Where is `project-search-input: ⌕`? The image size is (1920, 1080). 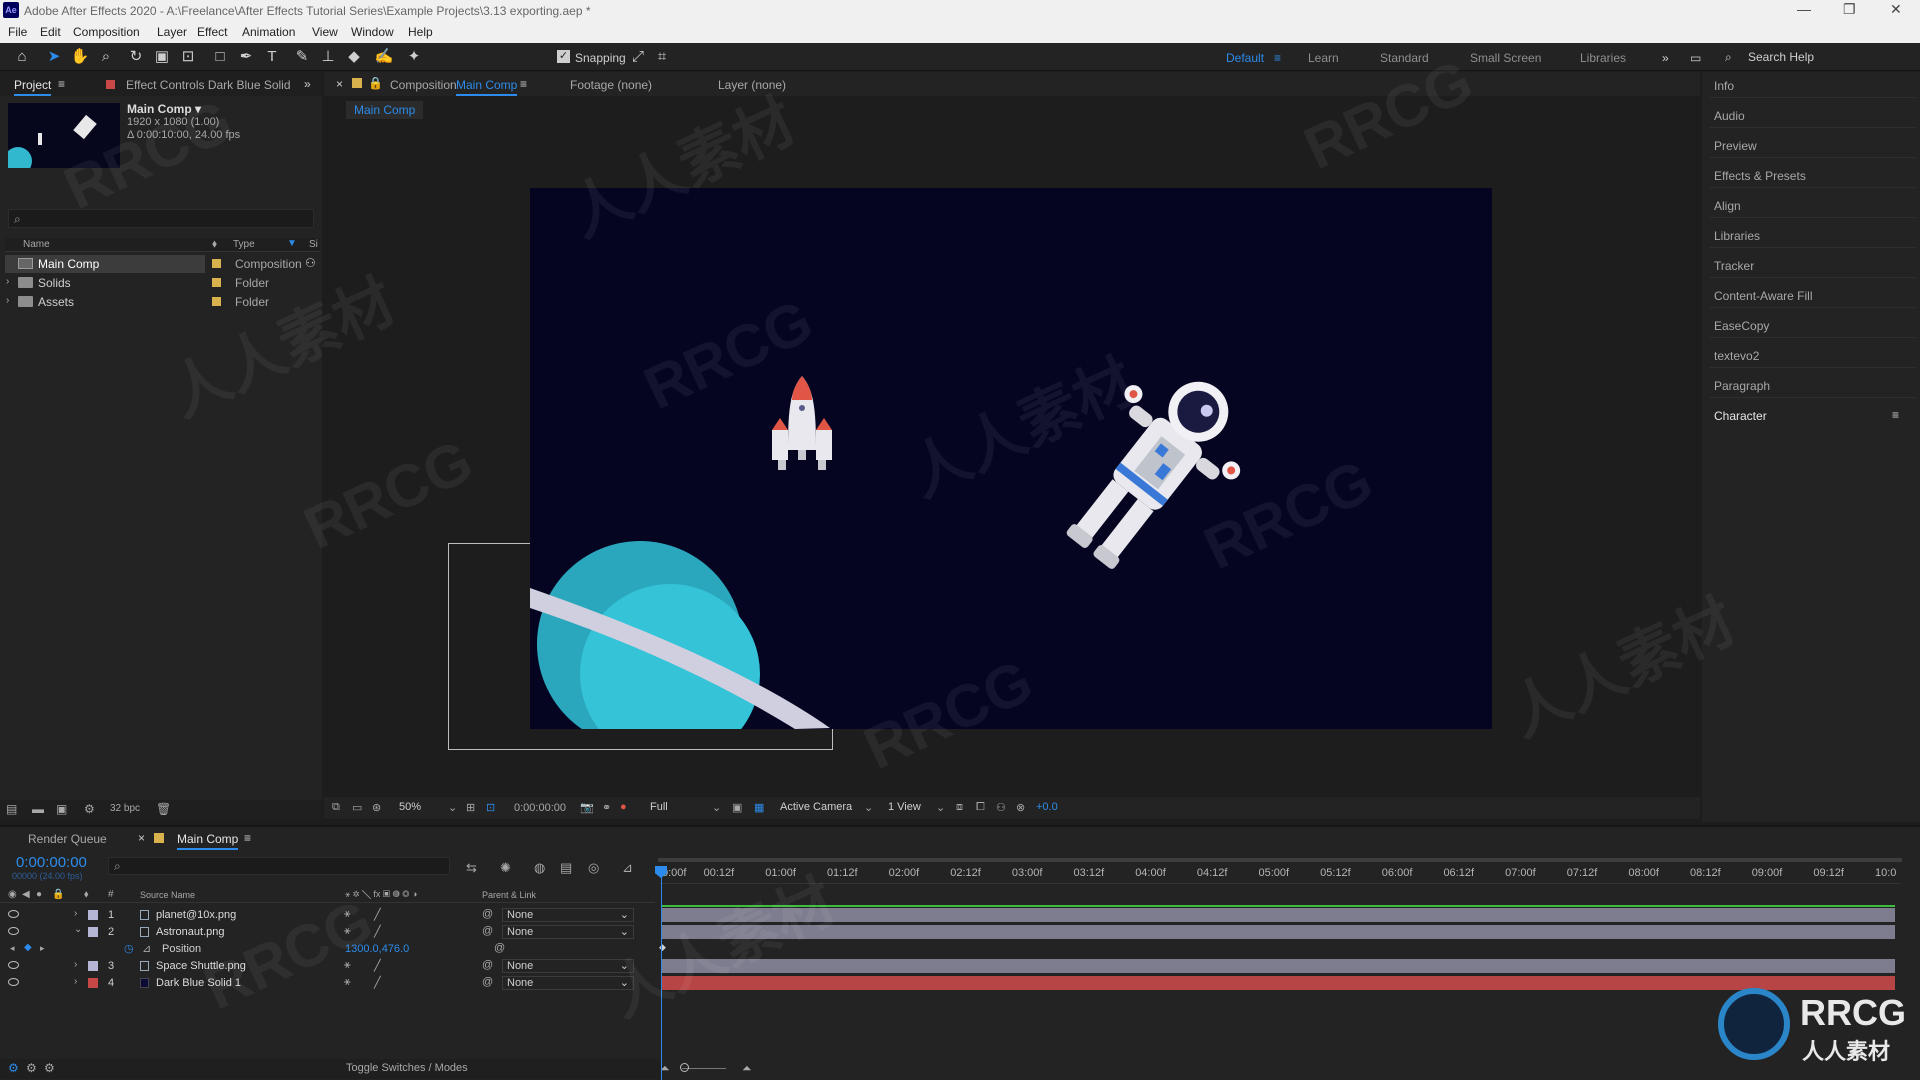 project-search-input: ⌕ is located at coordinates (161, 218).